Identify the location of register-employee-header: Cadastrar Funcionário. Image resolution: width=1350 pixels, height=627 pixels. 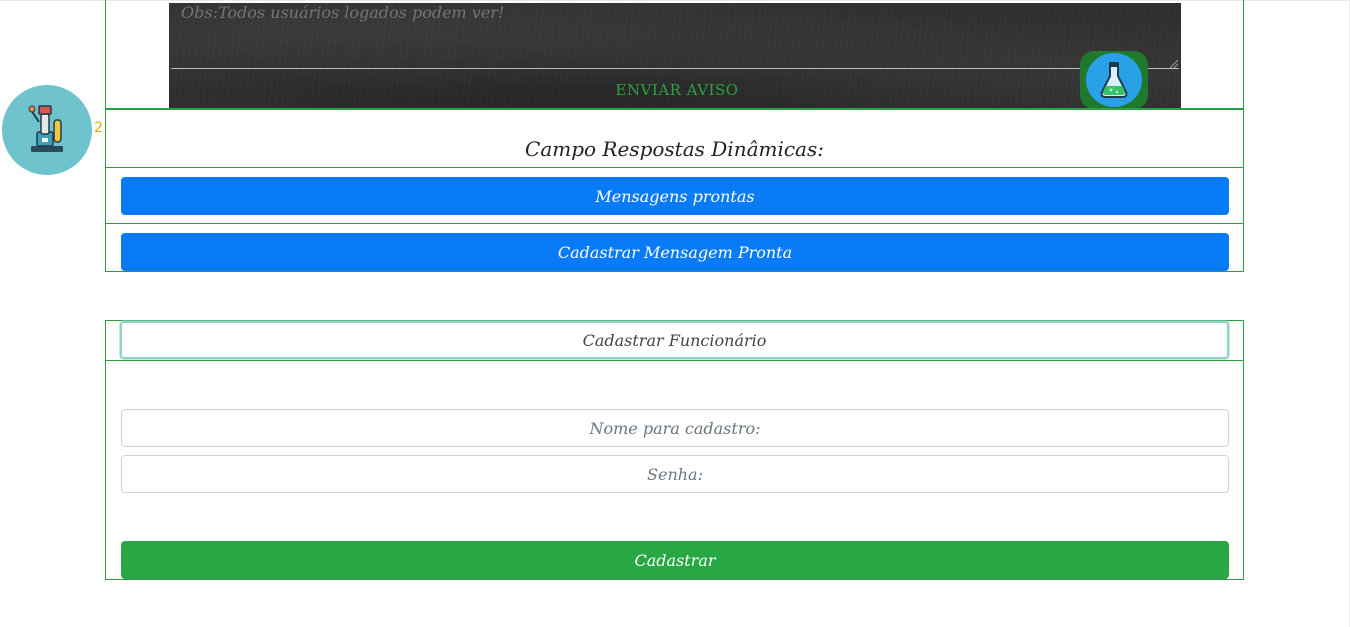
(674, 340).